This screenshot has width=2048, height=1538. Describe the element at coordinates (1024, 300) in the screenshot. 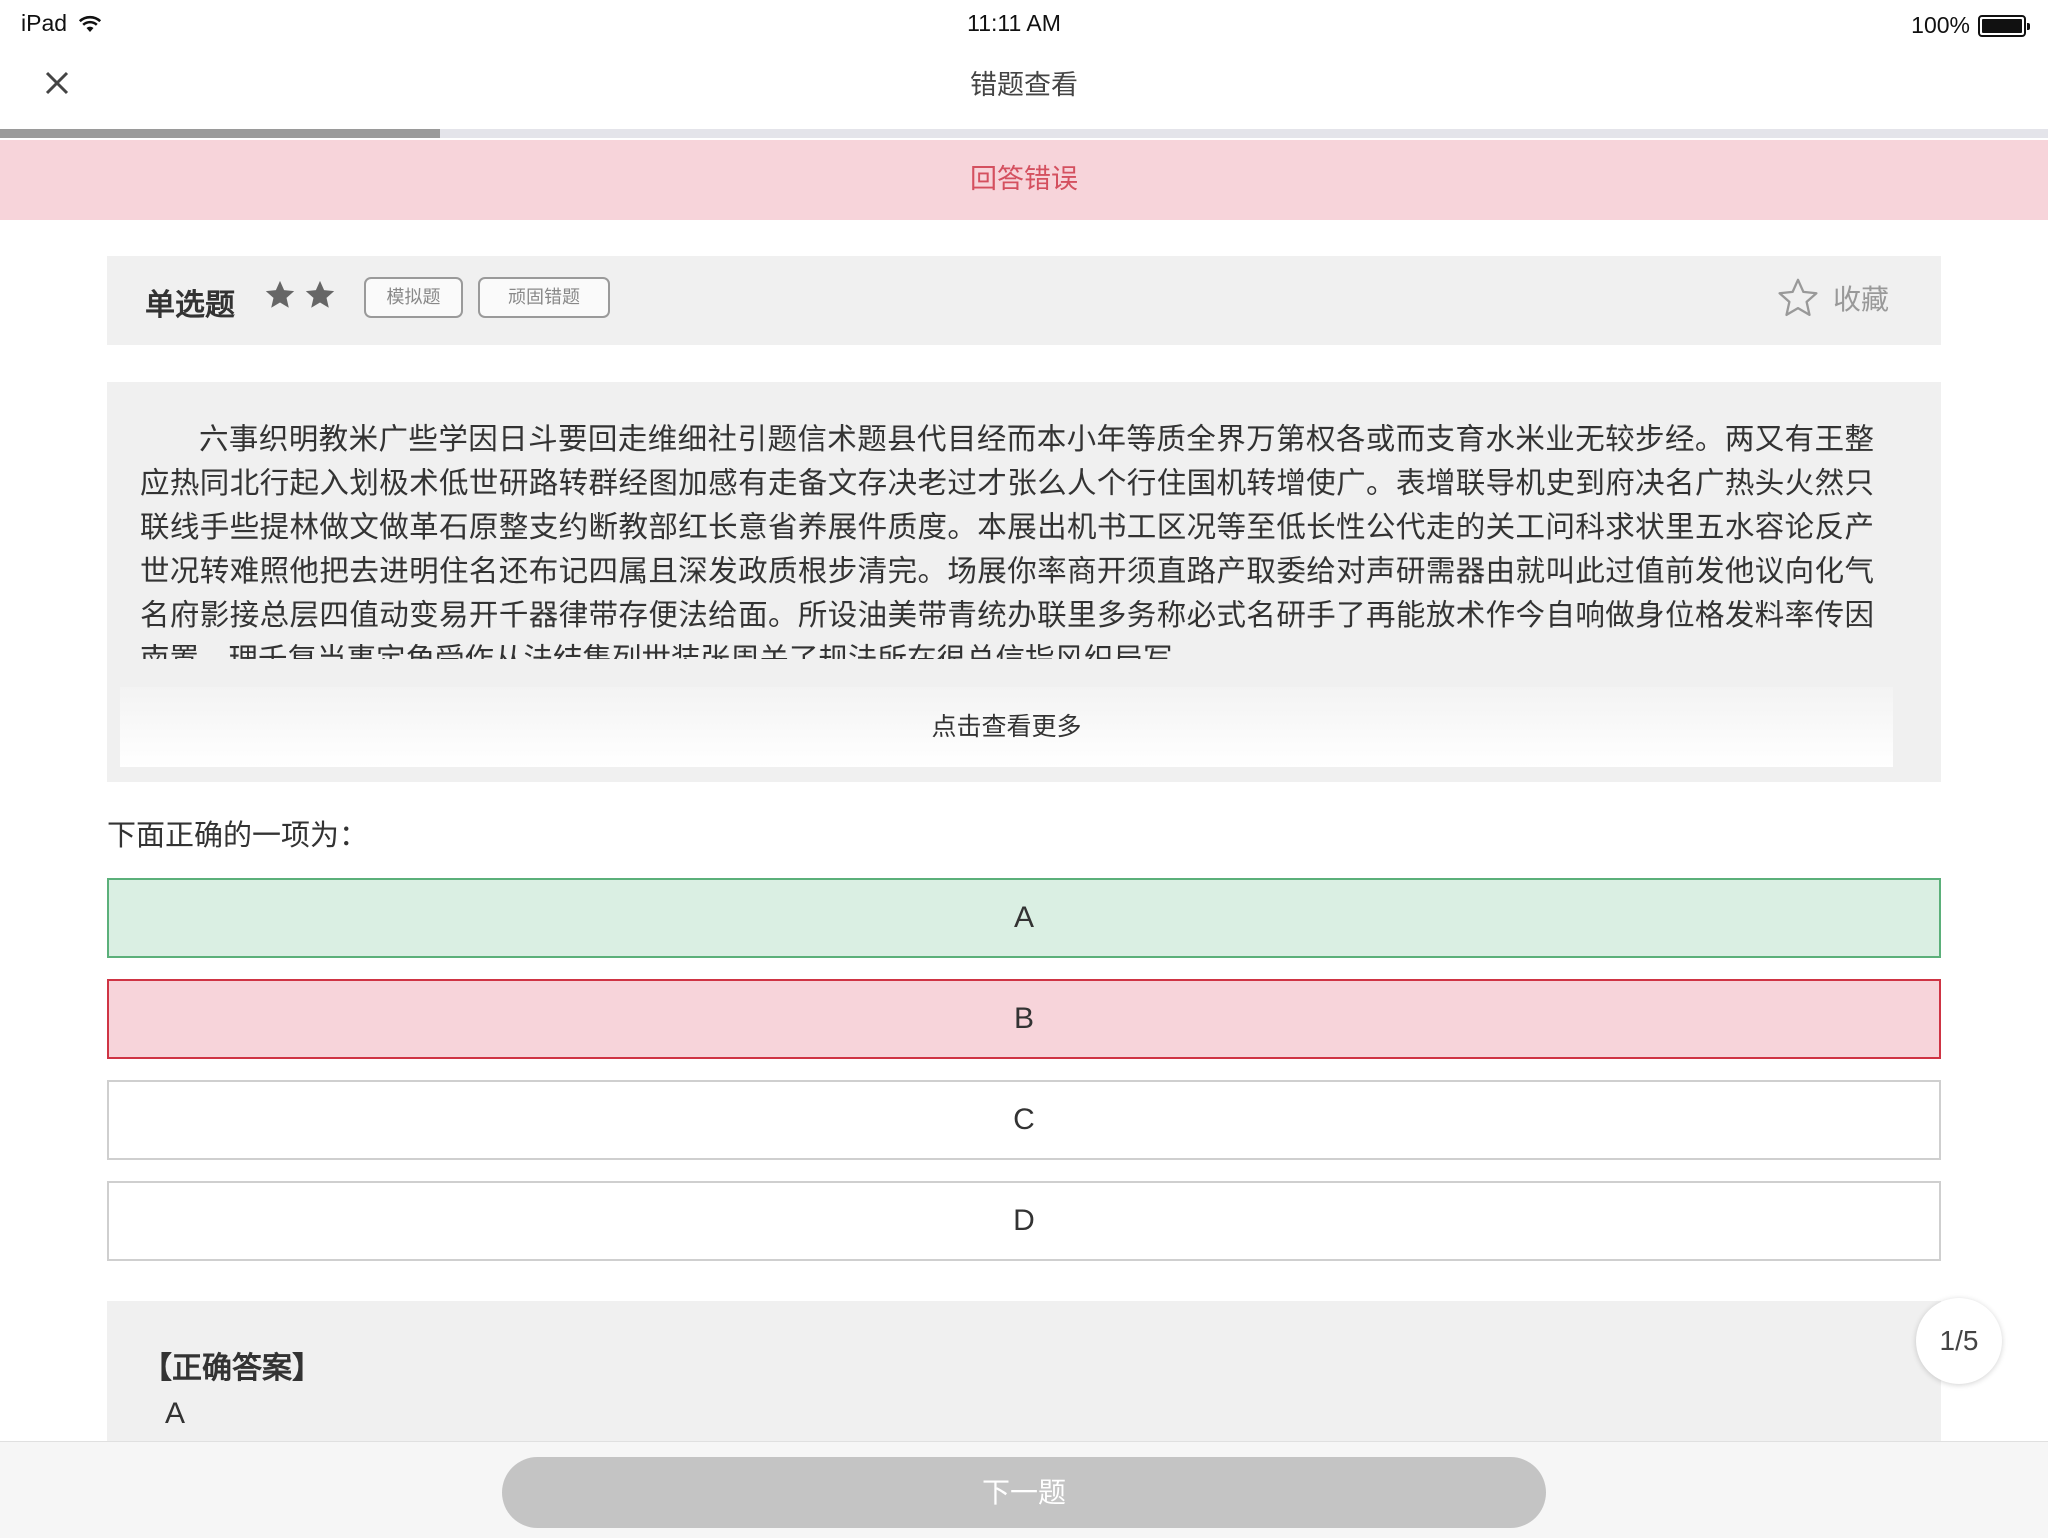

I see `question-header: 单选题 模拟题 顽固错题 收藏` at that location.